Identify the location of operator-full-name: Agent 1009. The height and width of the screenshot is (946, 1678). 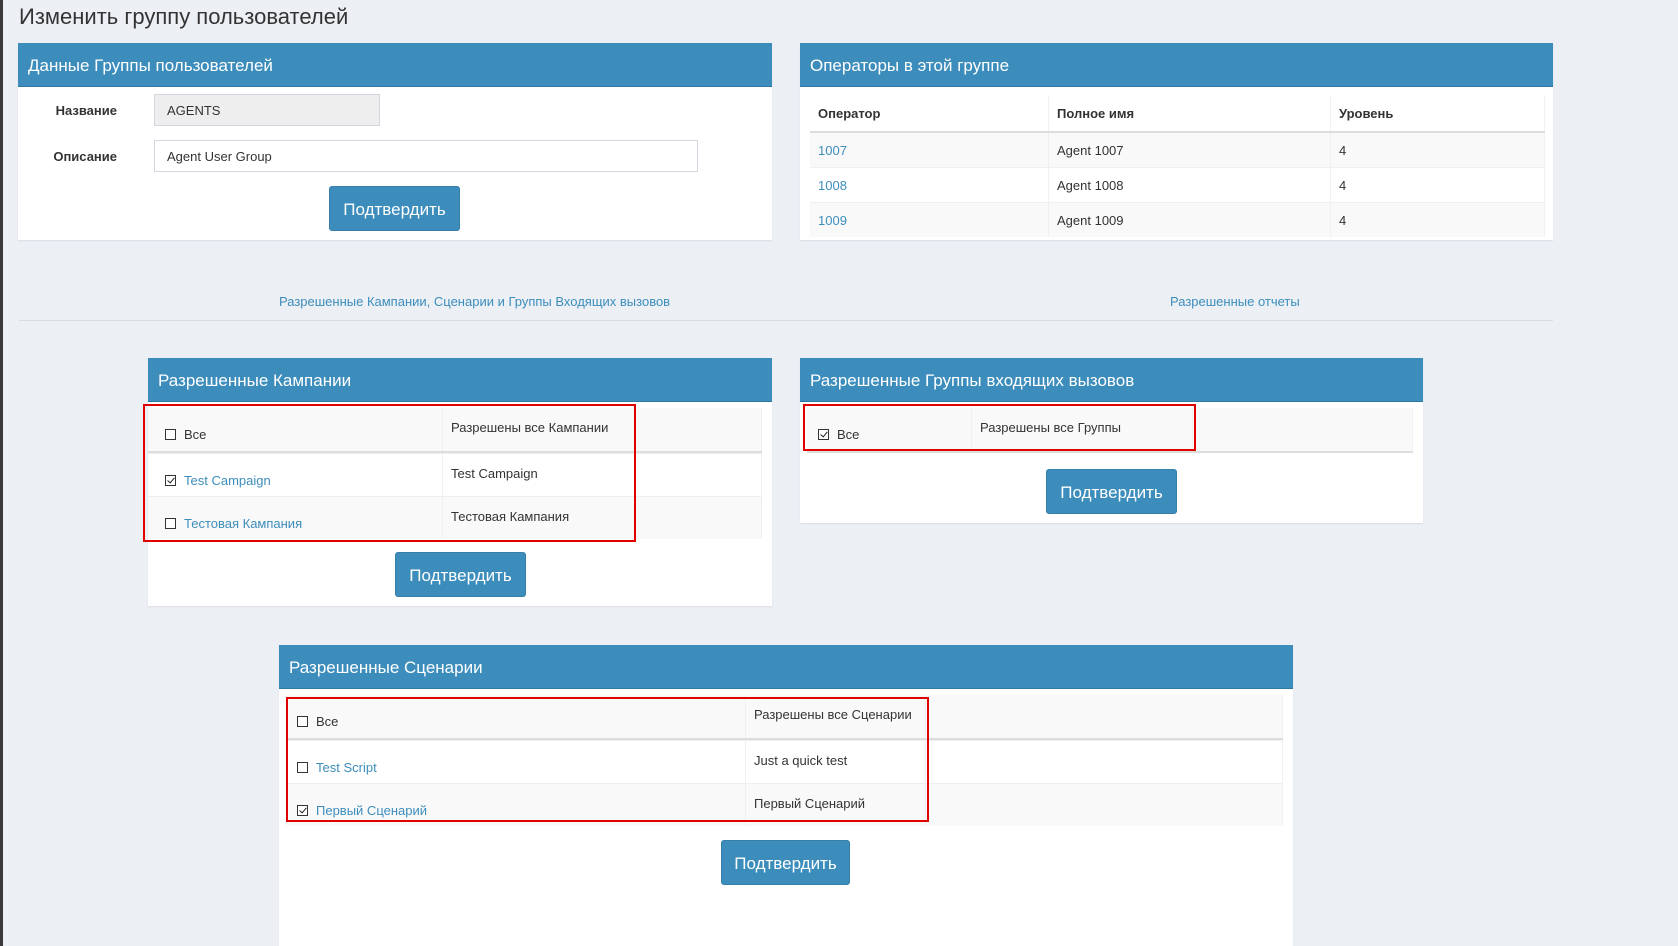
(1189, 219).